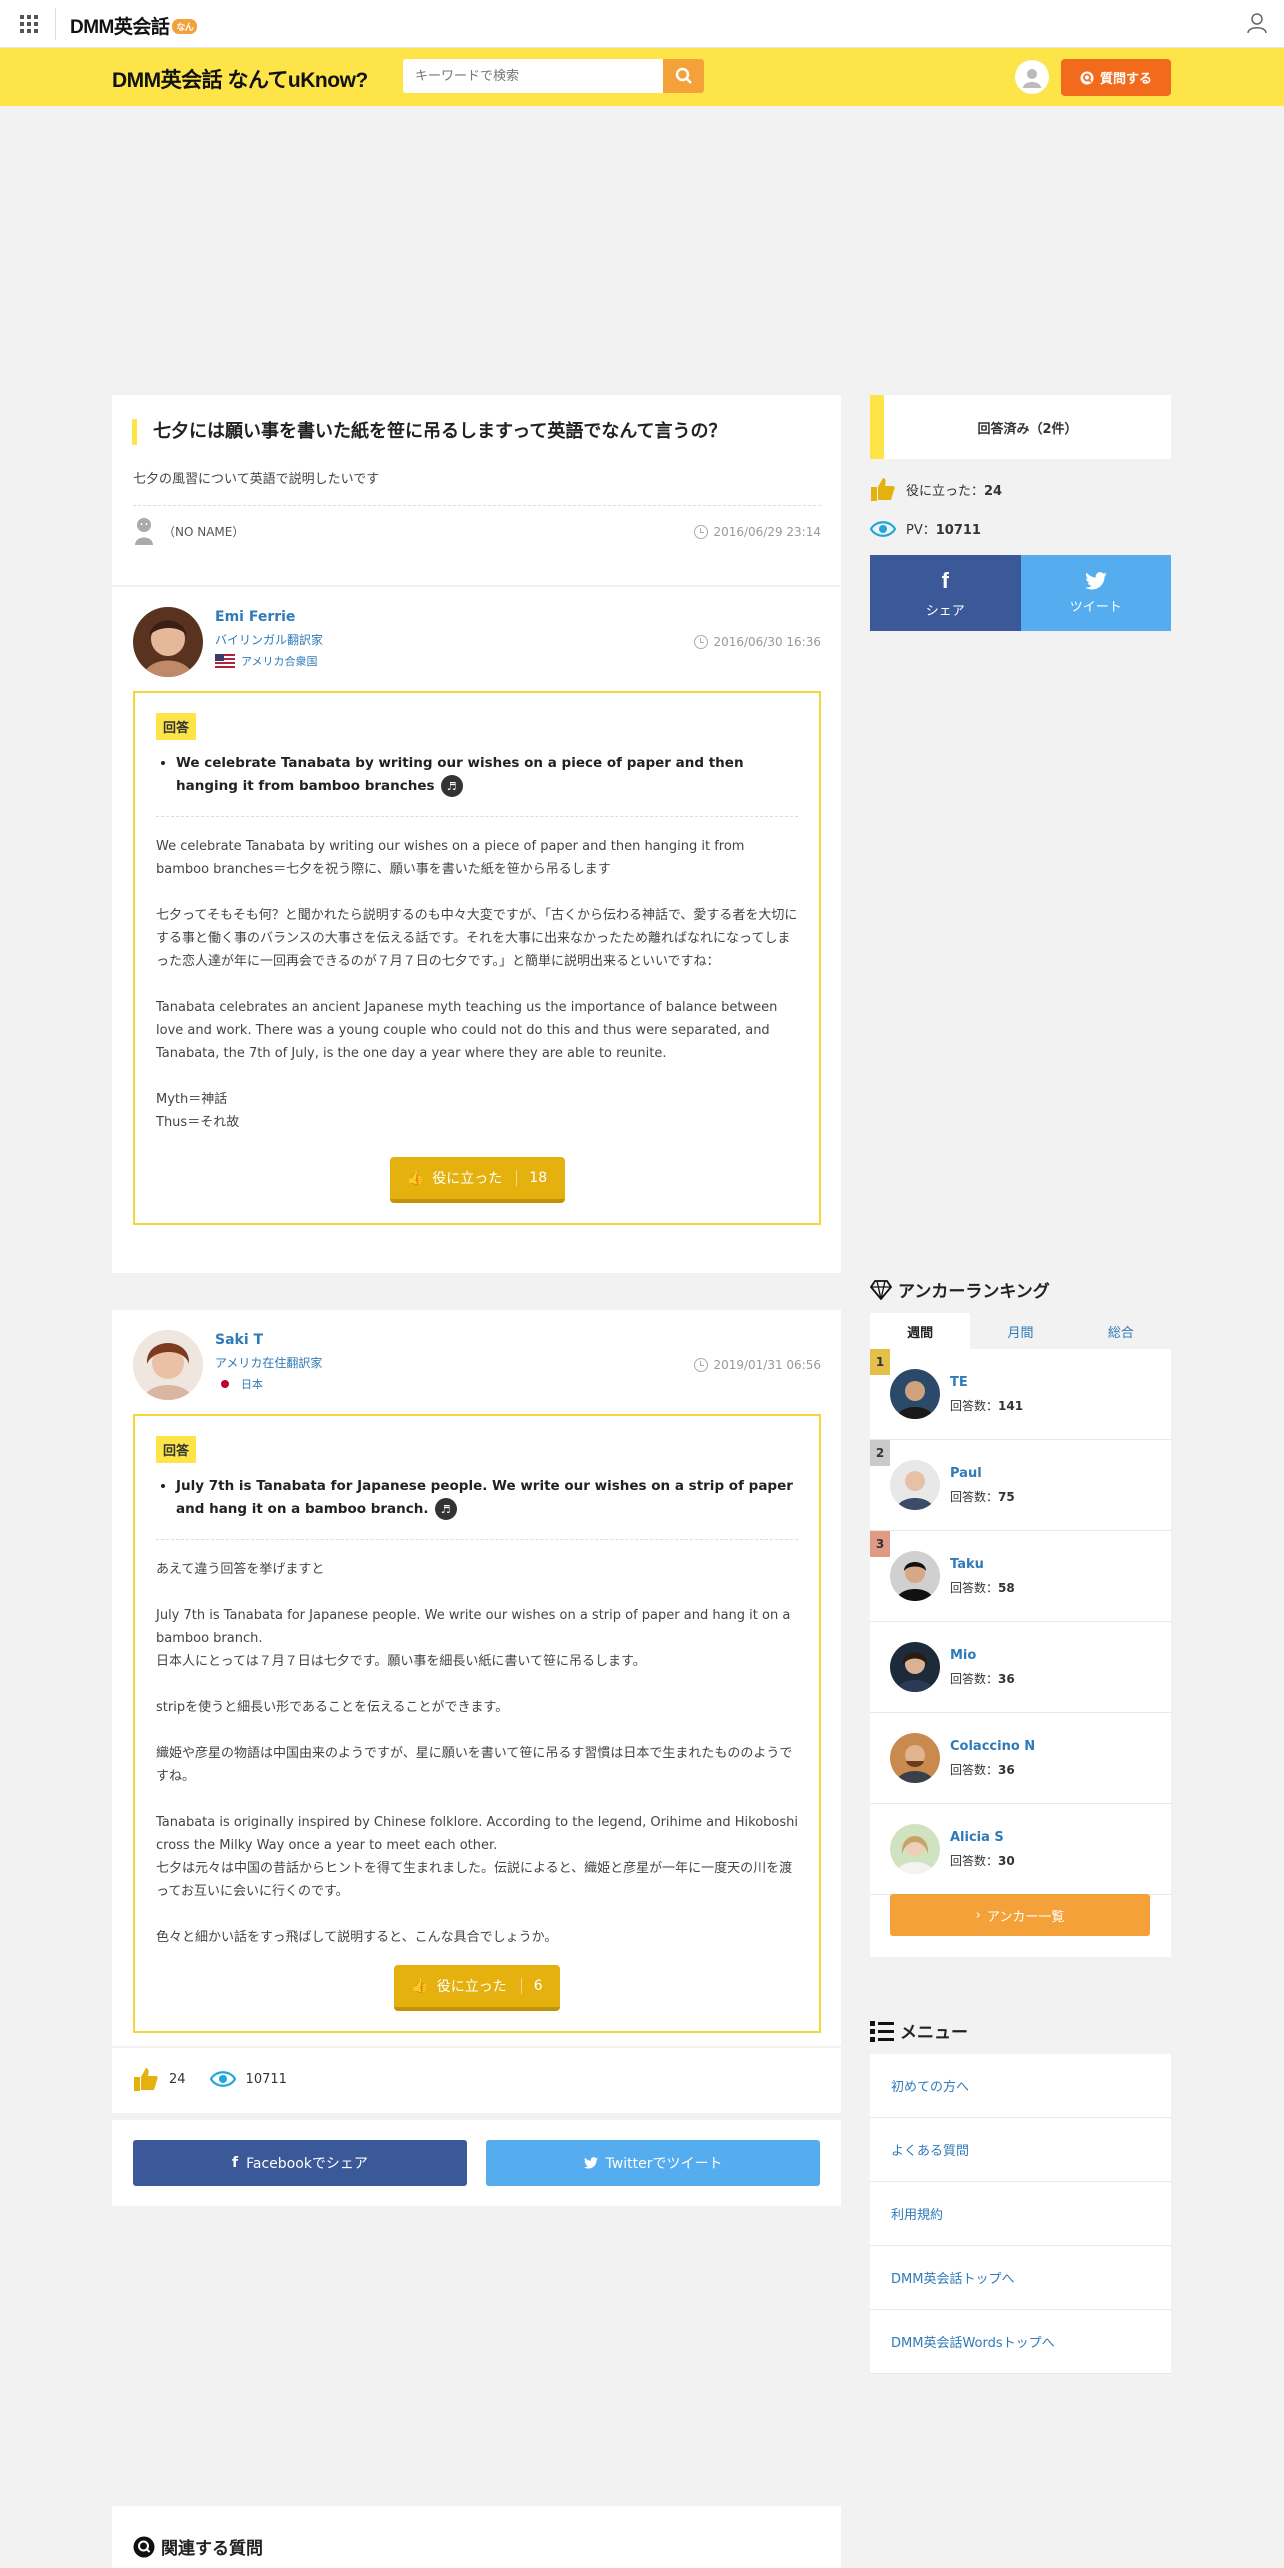 The height and width of the screenshot is (2568, 1284). Describe the element at coordinates (945, 611) in the screenshot. I see `share-label: シェア` at that location.